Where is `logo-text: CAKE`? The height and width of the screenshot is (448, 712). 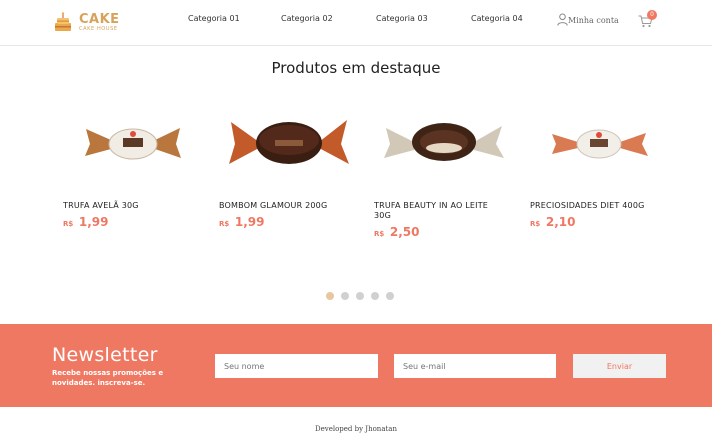 logo-text: CAKE is located at coordinates (99, 19).